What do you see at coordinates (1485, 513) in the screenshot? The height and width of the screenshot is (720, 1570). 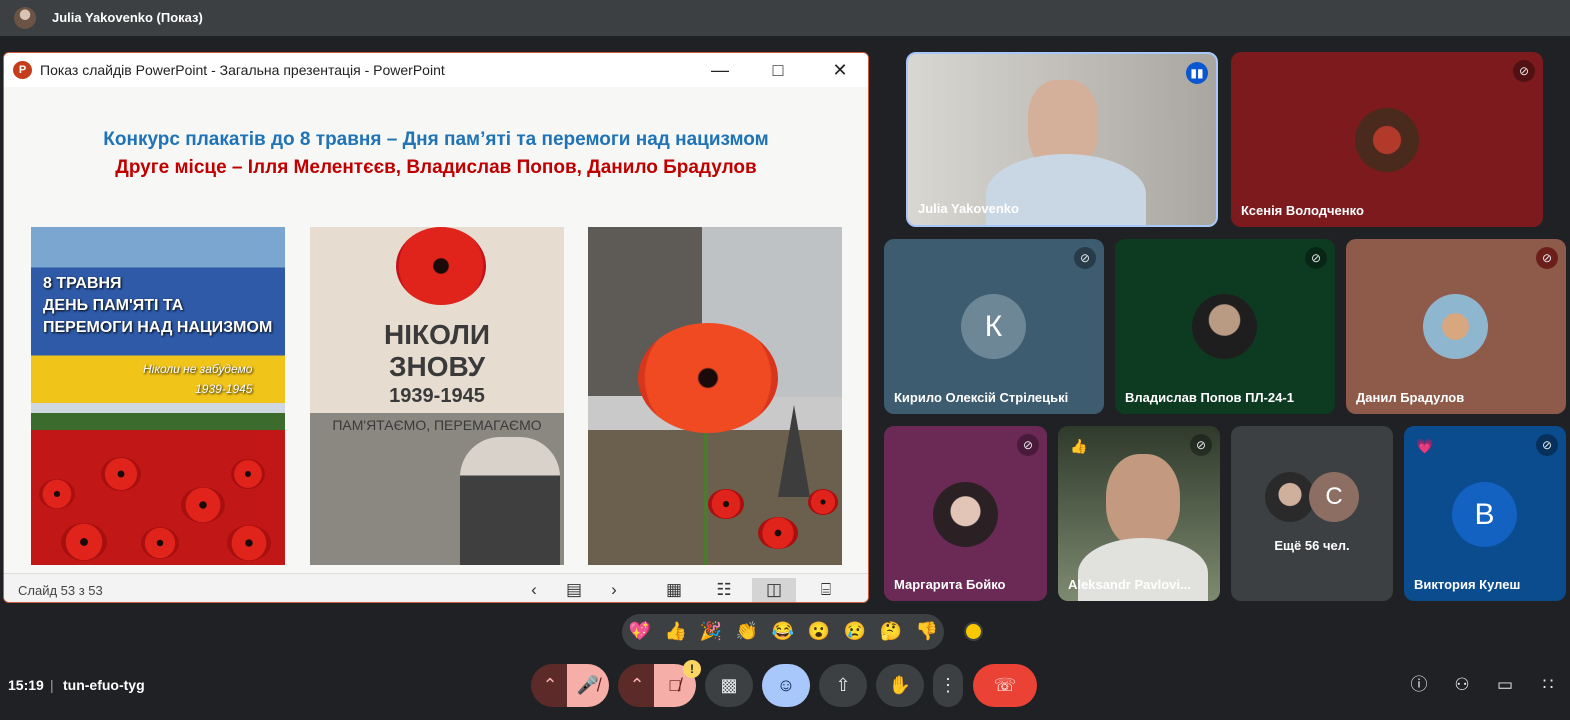 I see `participant-tile-viktoriia: В 💗 ⊘ Виктория Кулеш` at bounding box center [1485, 513].